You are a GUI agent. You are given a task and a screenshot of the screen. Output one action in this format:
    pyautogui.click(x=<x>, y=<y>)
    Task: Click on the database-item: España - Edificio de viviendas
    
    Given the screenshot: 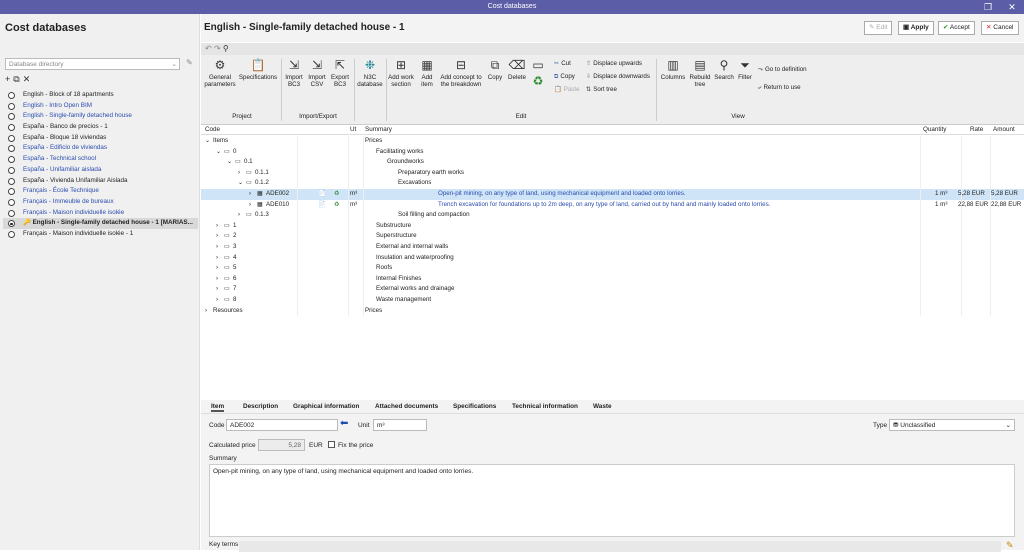 What is the action you would take?
    pyautogui.click(x=100, y=148)
    